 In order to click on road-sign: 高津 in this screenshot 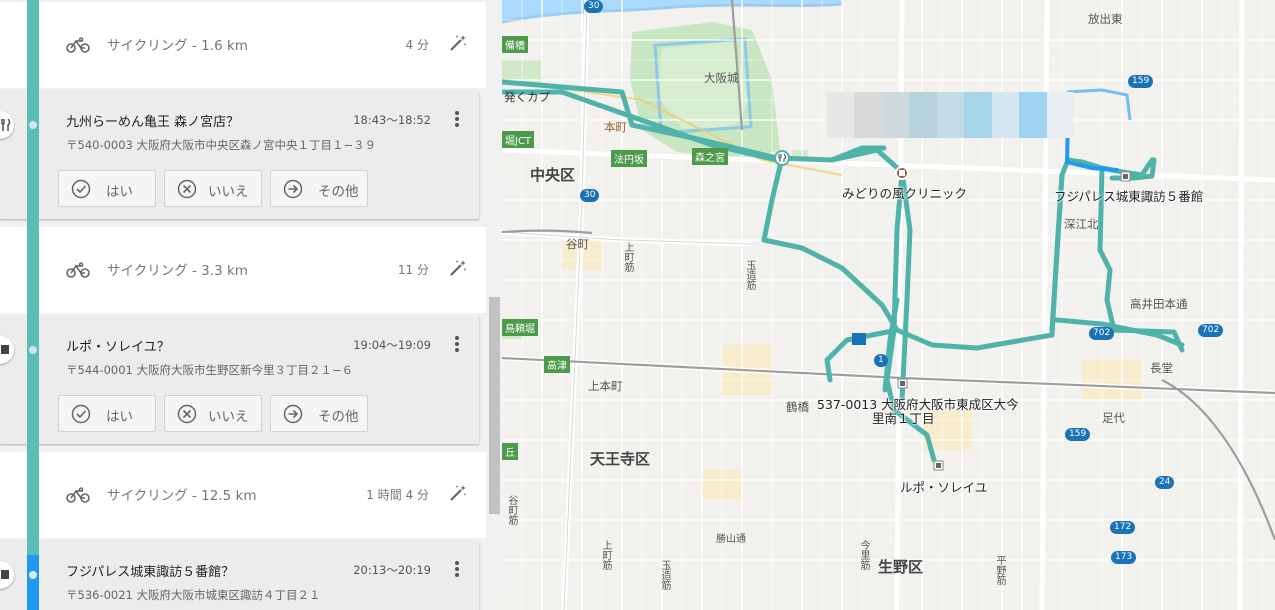, I will do `click(557, 364)`.